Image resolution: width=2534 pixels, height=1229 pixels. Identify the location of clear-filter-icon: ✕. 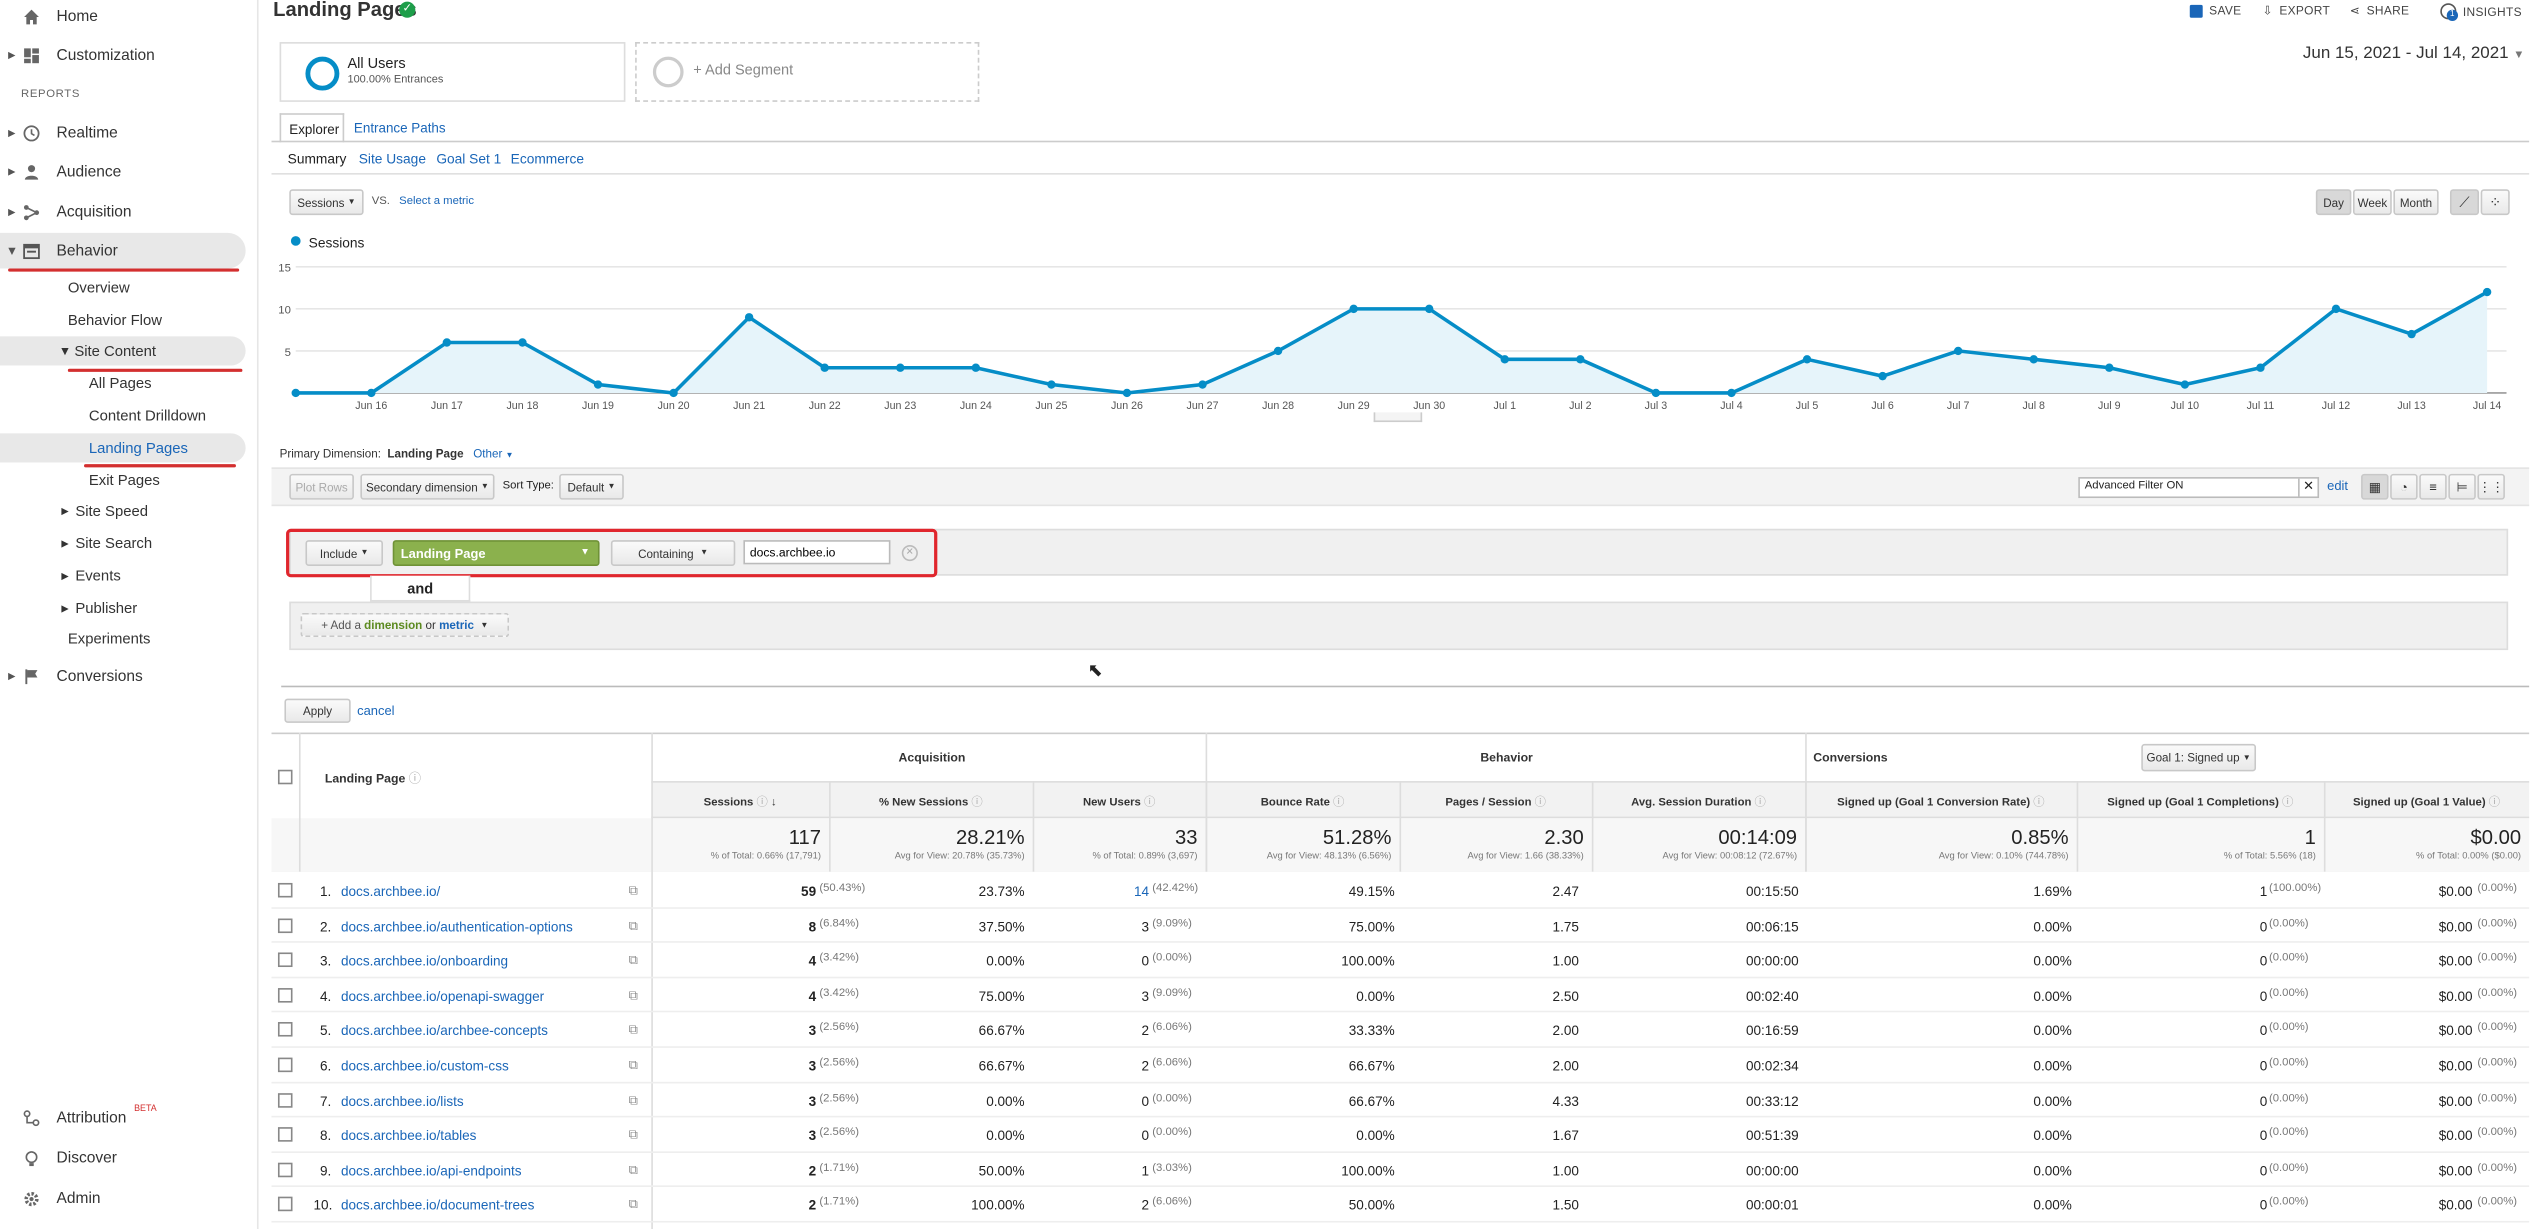
(2307, 487).